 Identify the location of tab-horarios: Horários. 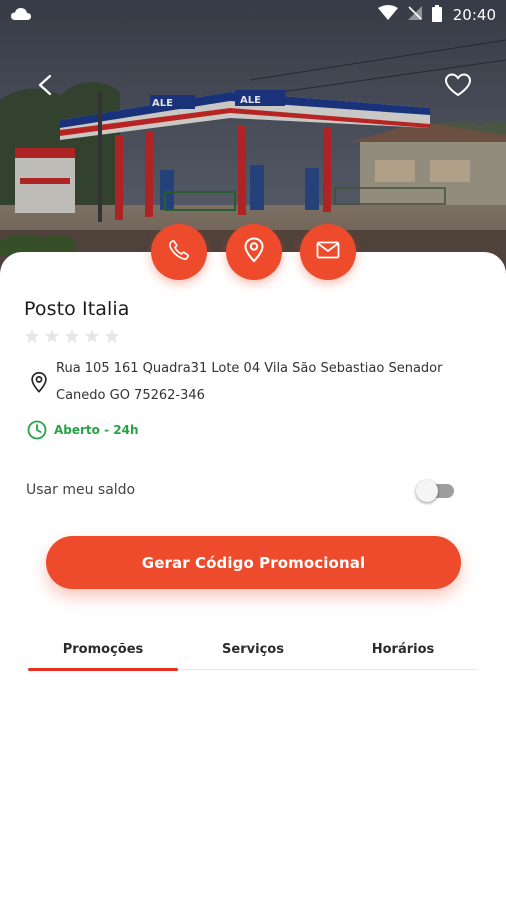
(403, 649).